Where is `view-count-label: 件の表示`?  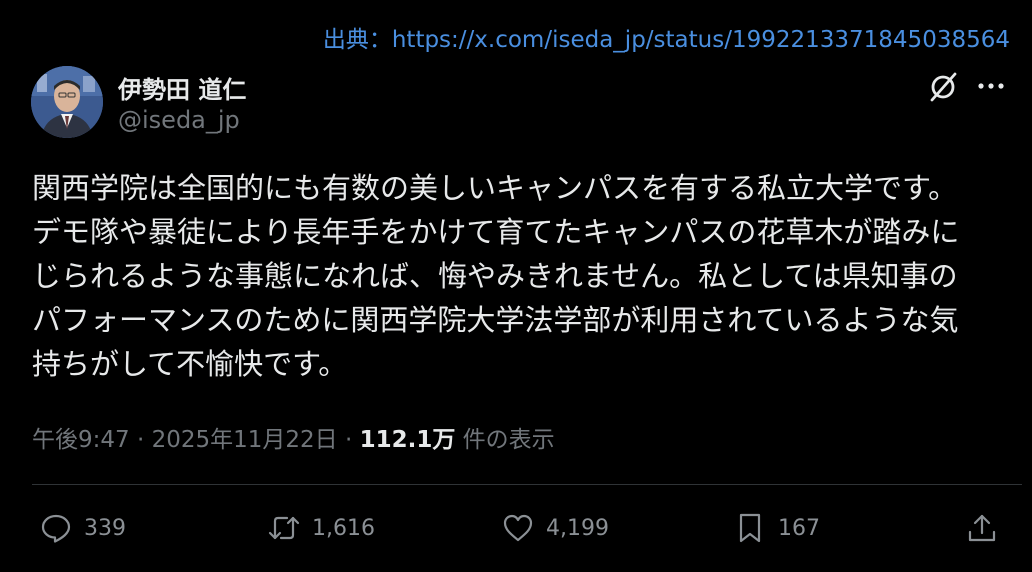
view-count-label: 件の表示 is located at coordinates (505, 440).